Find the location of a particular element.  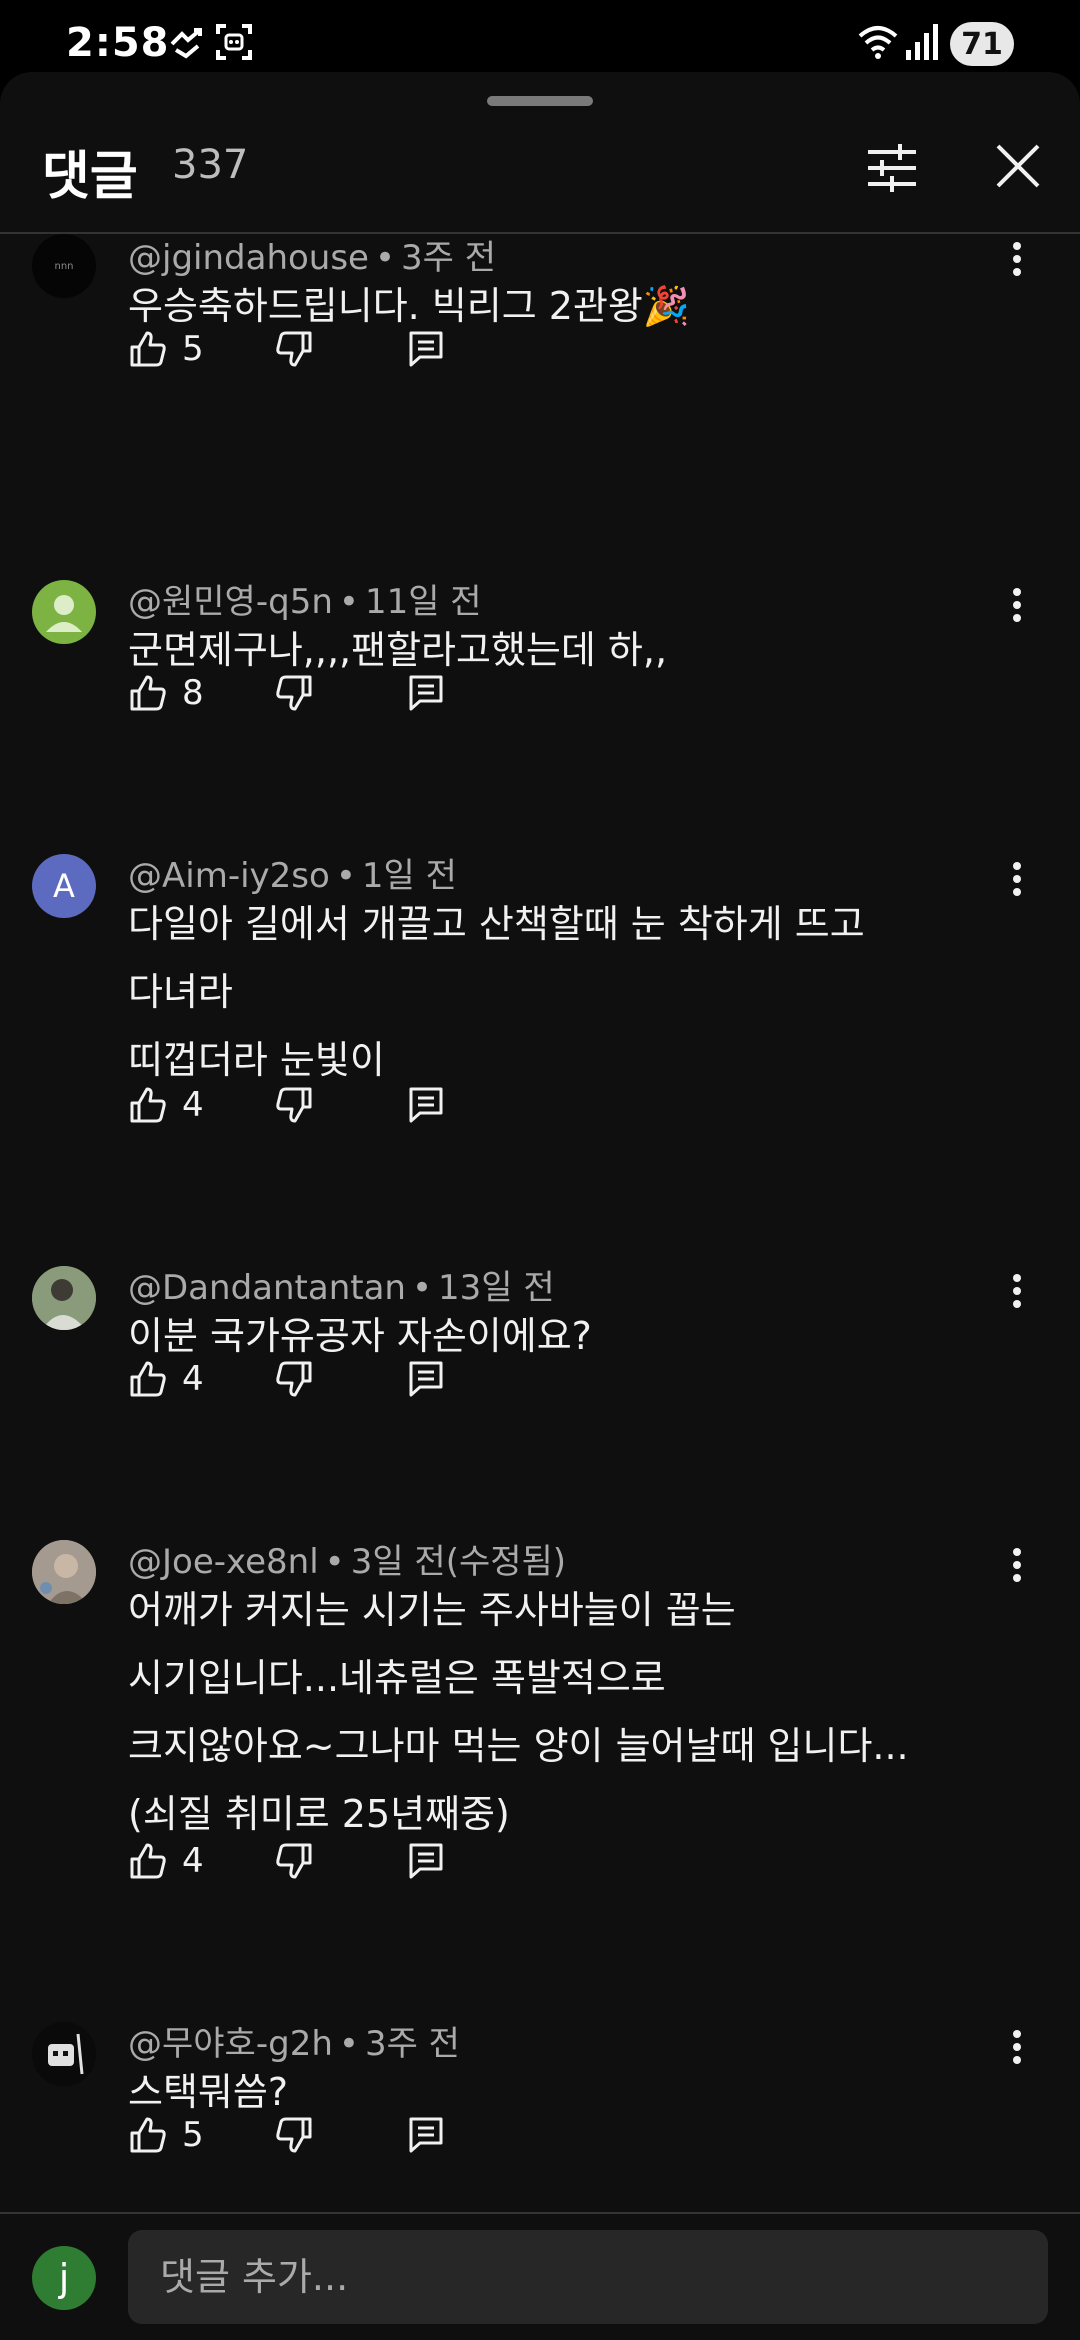

sort-filter-button is located at coordinates (892, 168).